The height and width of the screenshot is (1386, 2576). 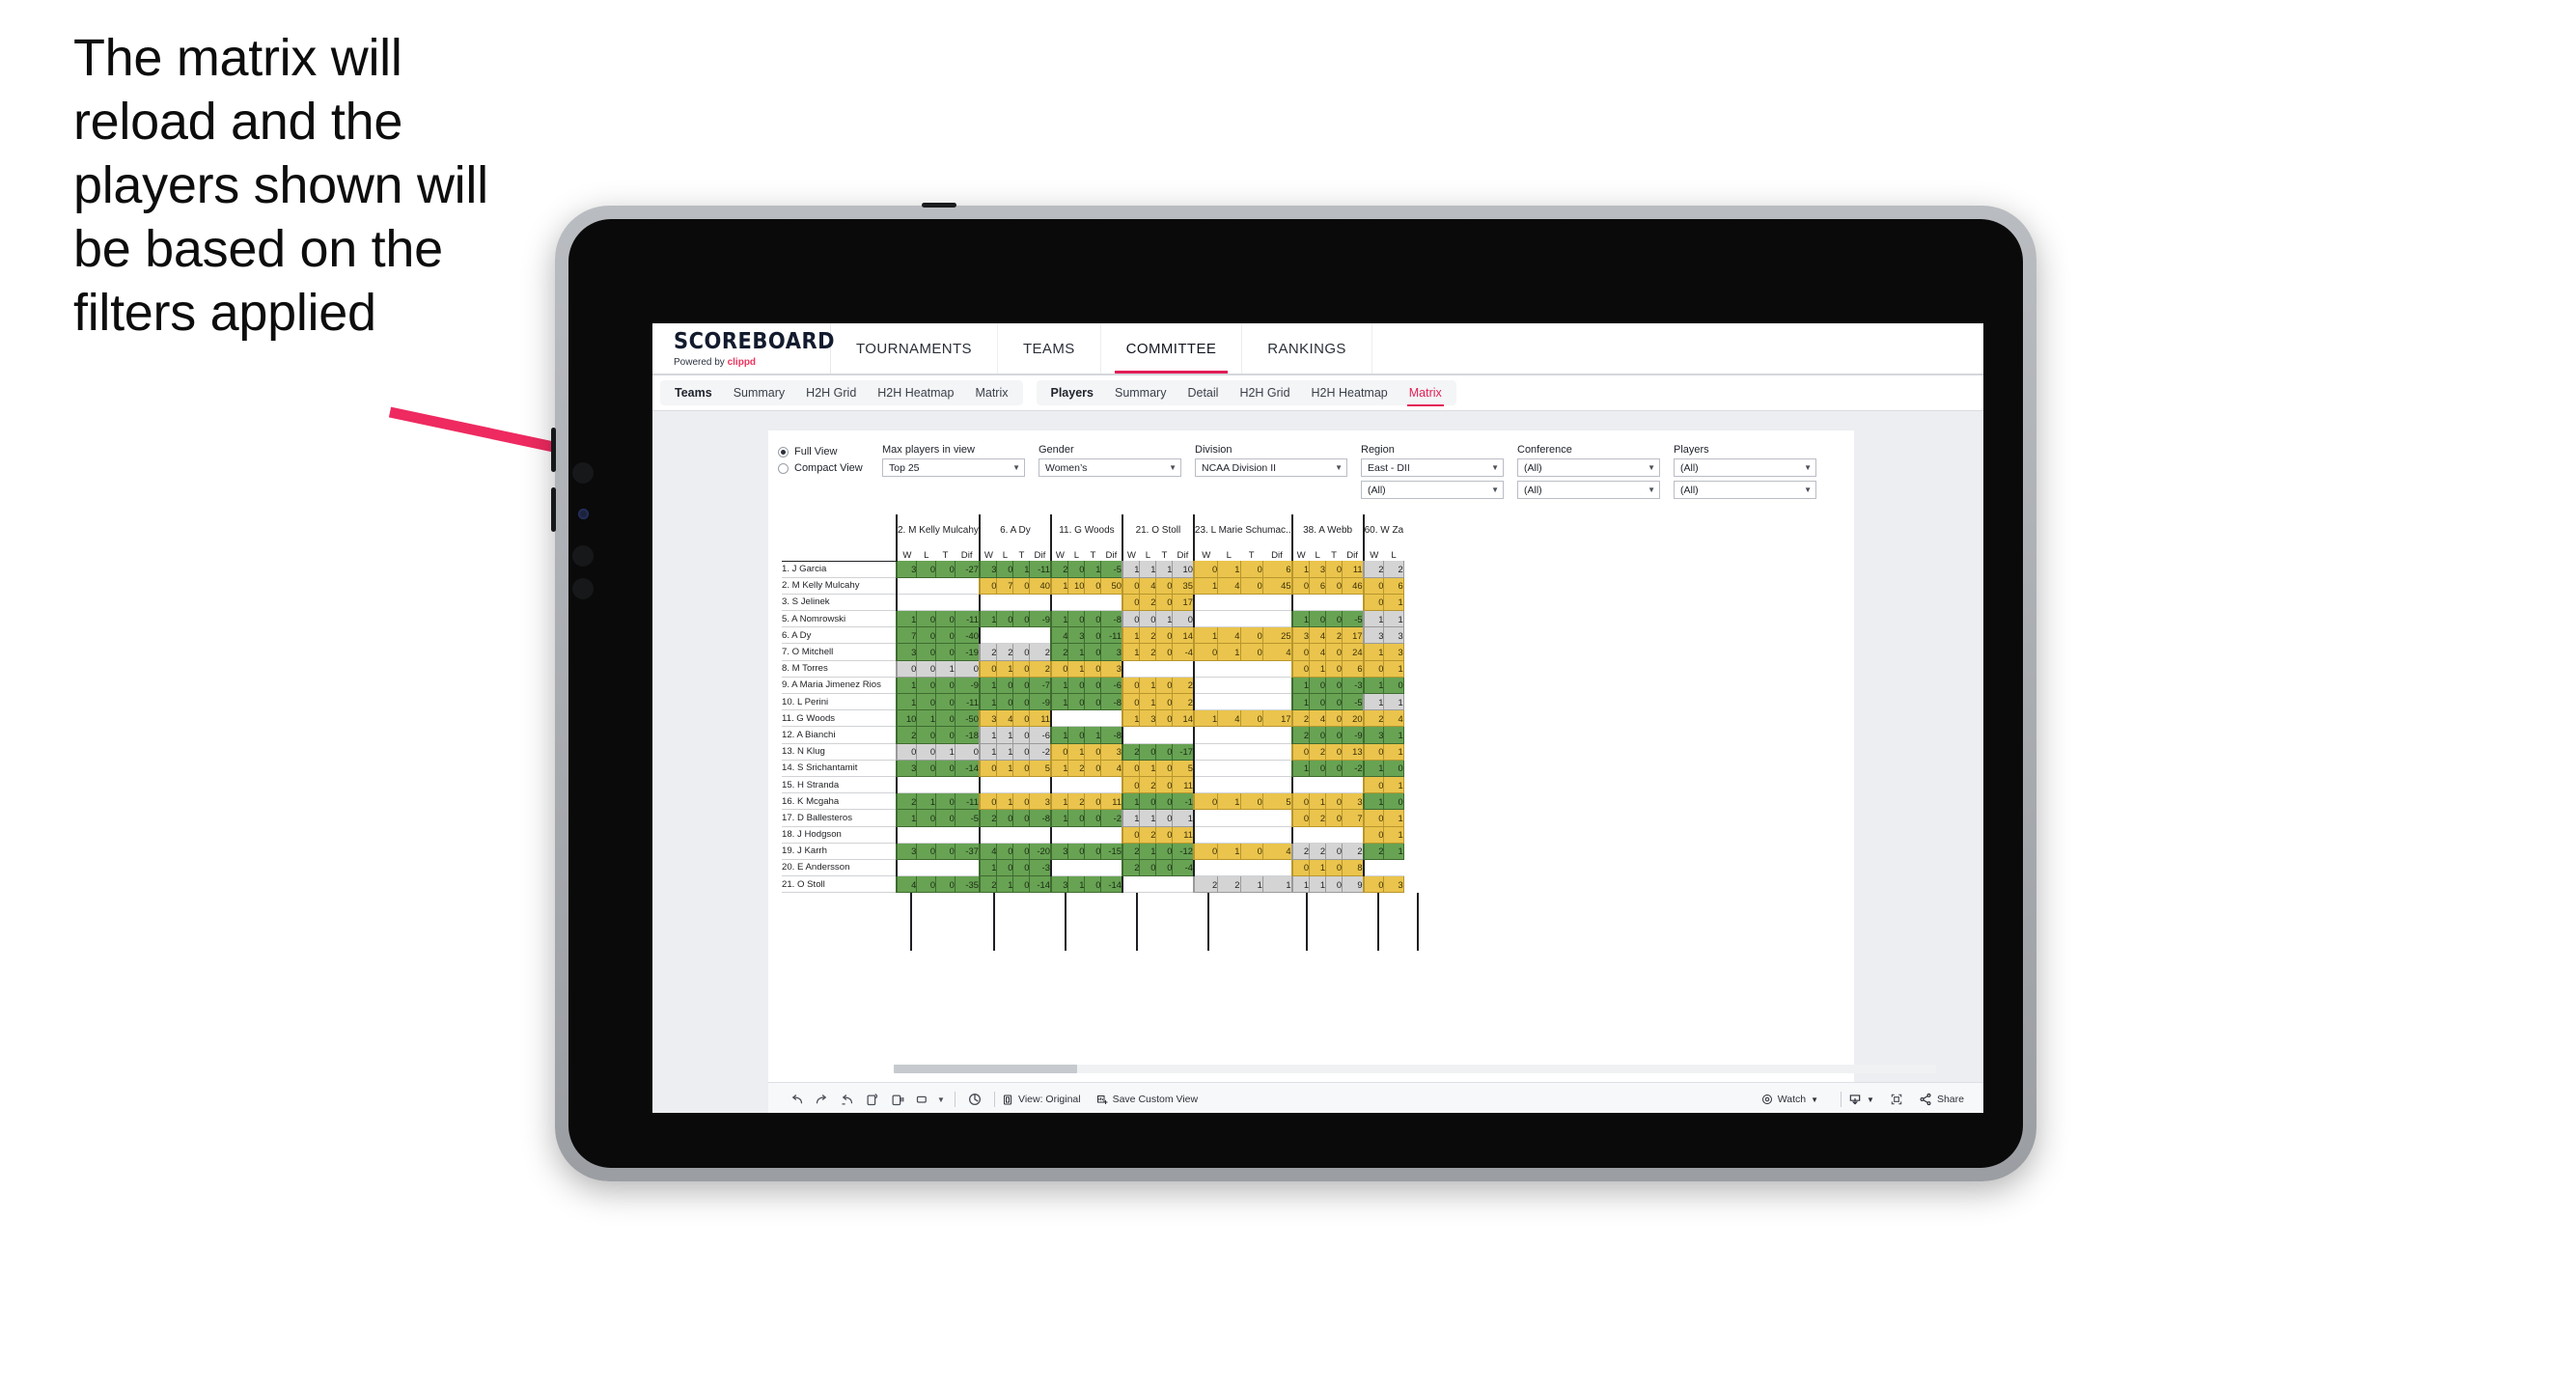 I want to click on matrix-subheader-dif: Dif, so click(x=1111, y=548).